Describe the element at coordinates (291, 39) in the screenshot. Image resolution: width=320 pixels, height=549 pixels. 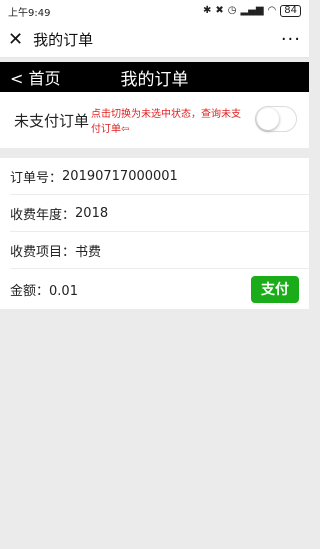
I see `more-icon: ···` at that location.